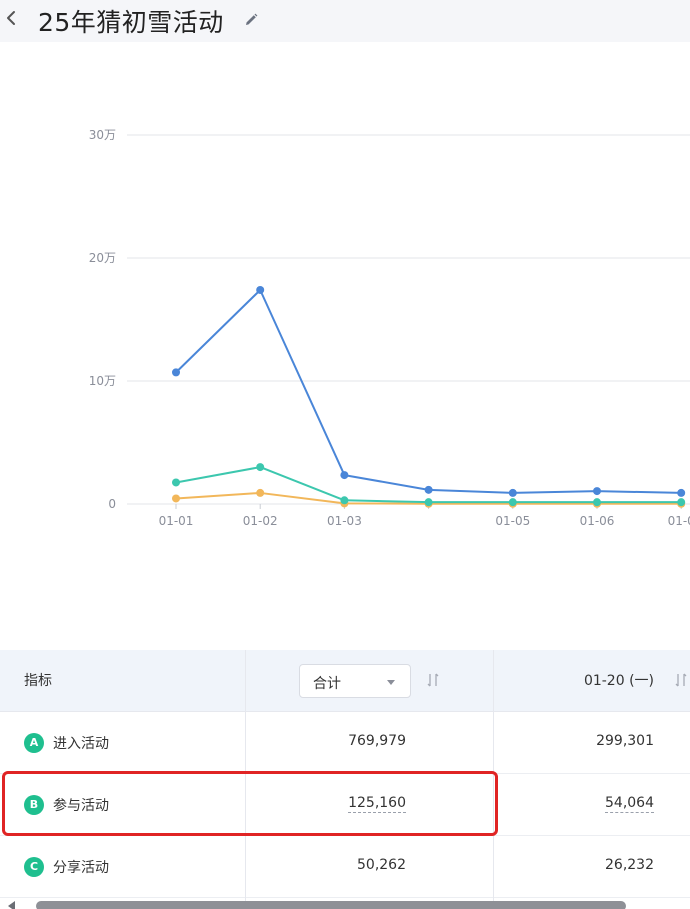 Image resolution: width=690 pixels, height=909 pixels. I want to click on metric-name: 分享活动, so click(81, 868).